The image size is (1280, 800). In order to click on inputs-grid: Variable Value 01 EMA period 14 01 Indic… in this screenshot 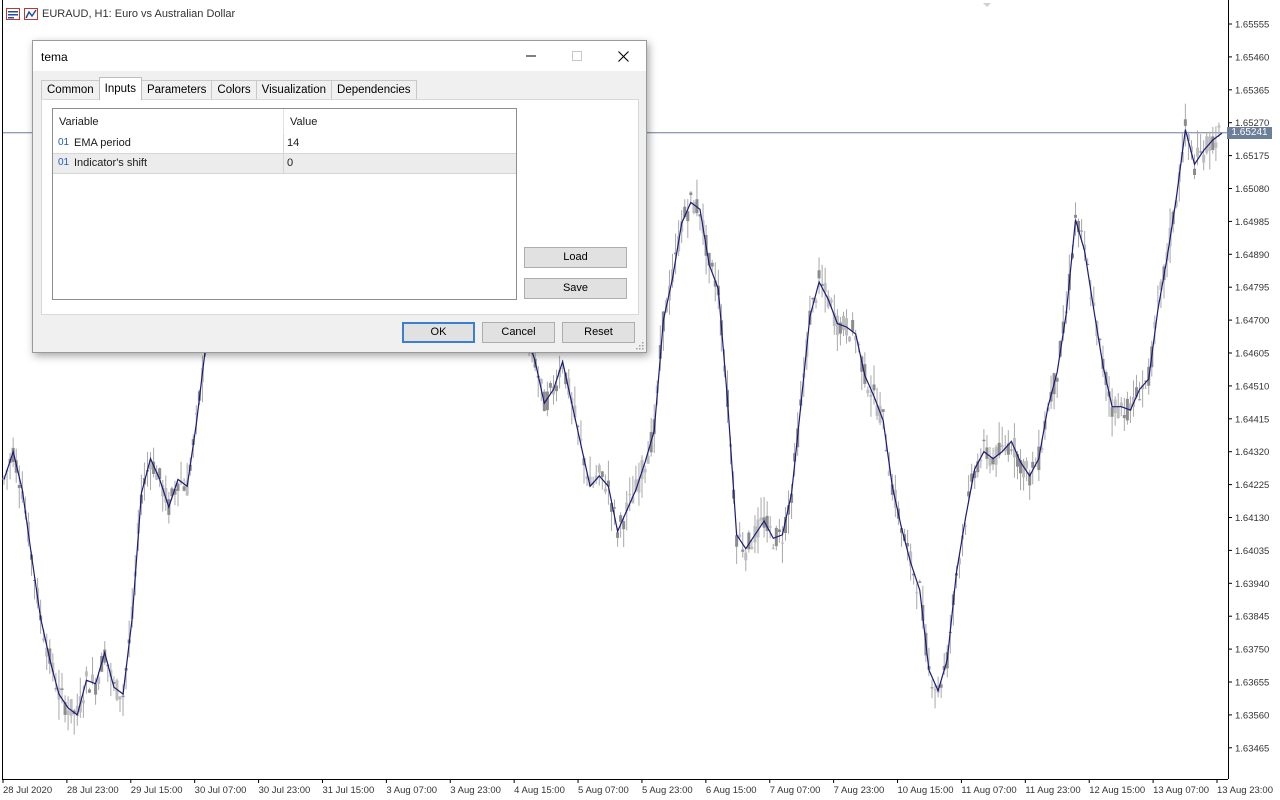, I will do `click(284, 204)`.